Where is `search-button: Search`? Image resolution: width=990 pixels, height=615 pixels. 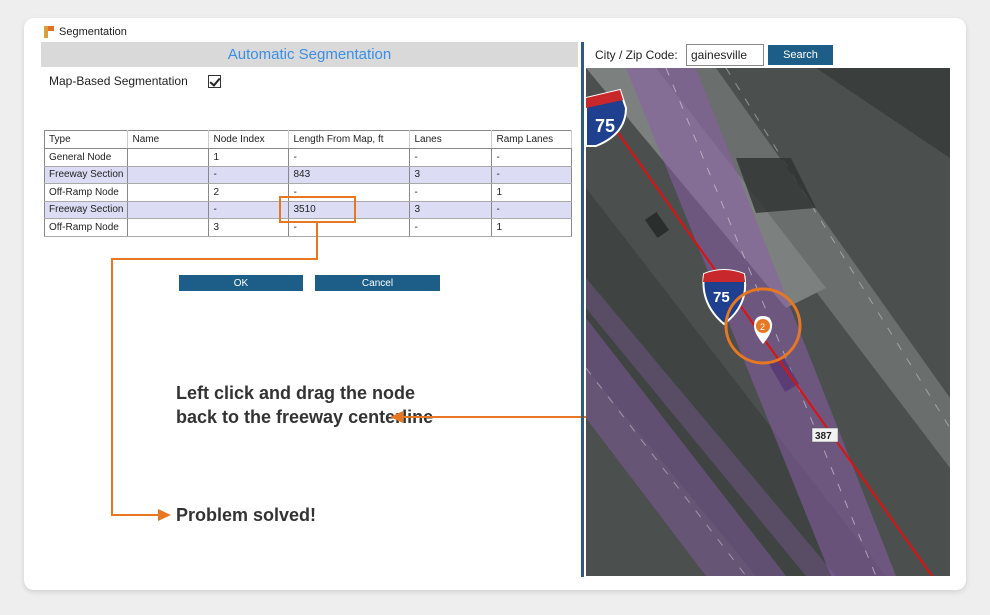
search-button: Search is located at coordinates (800, 55).